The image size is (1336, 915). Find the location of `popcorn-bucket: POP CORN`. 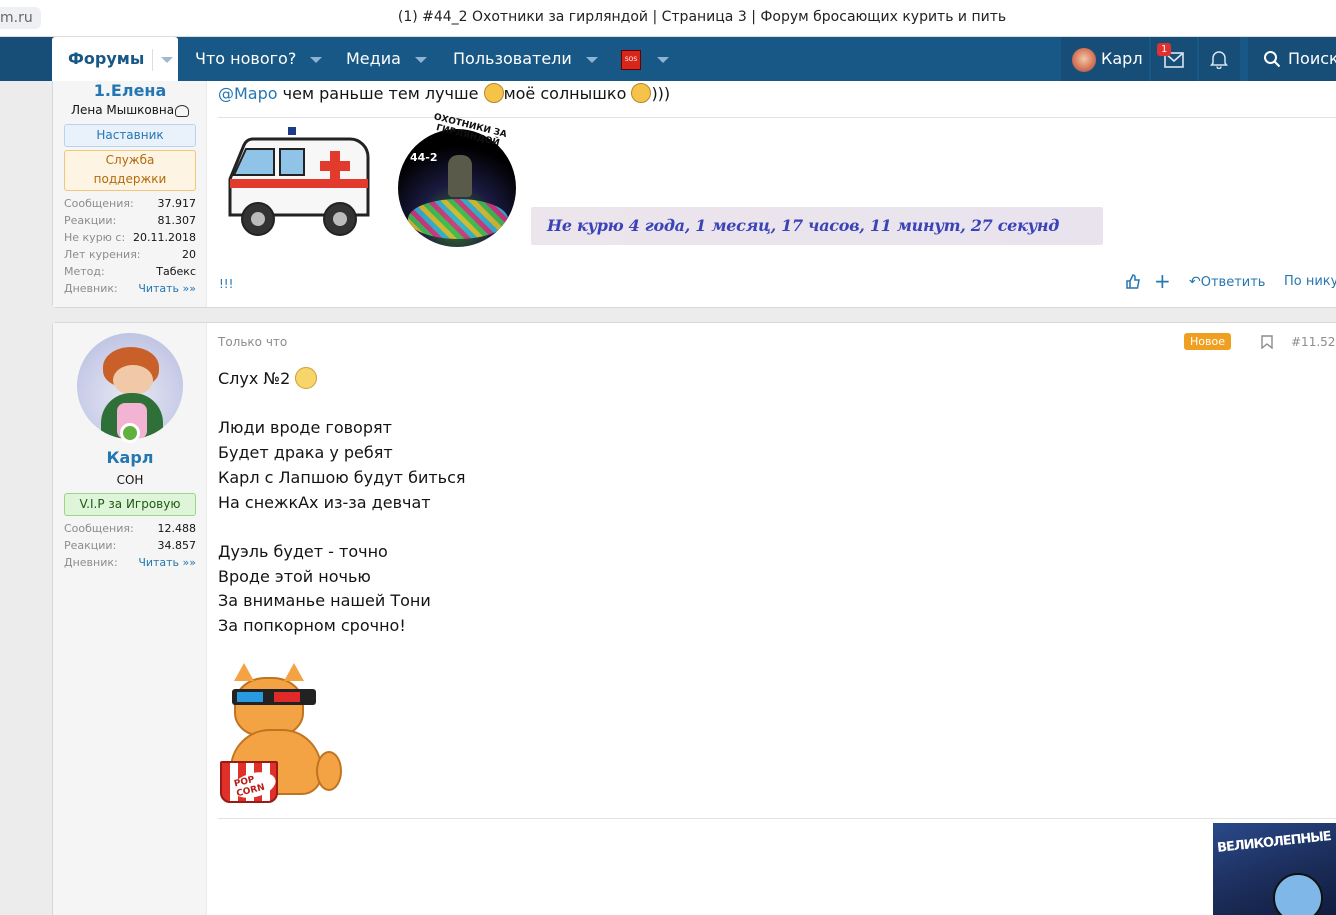

popcorn-bucket: POP CORN is located at coordinates (249, 782).